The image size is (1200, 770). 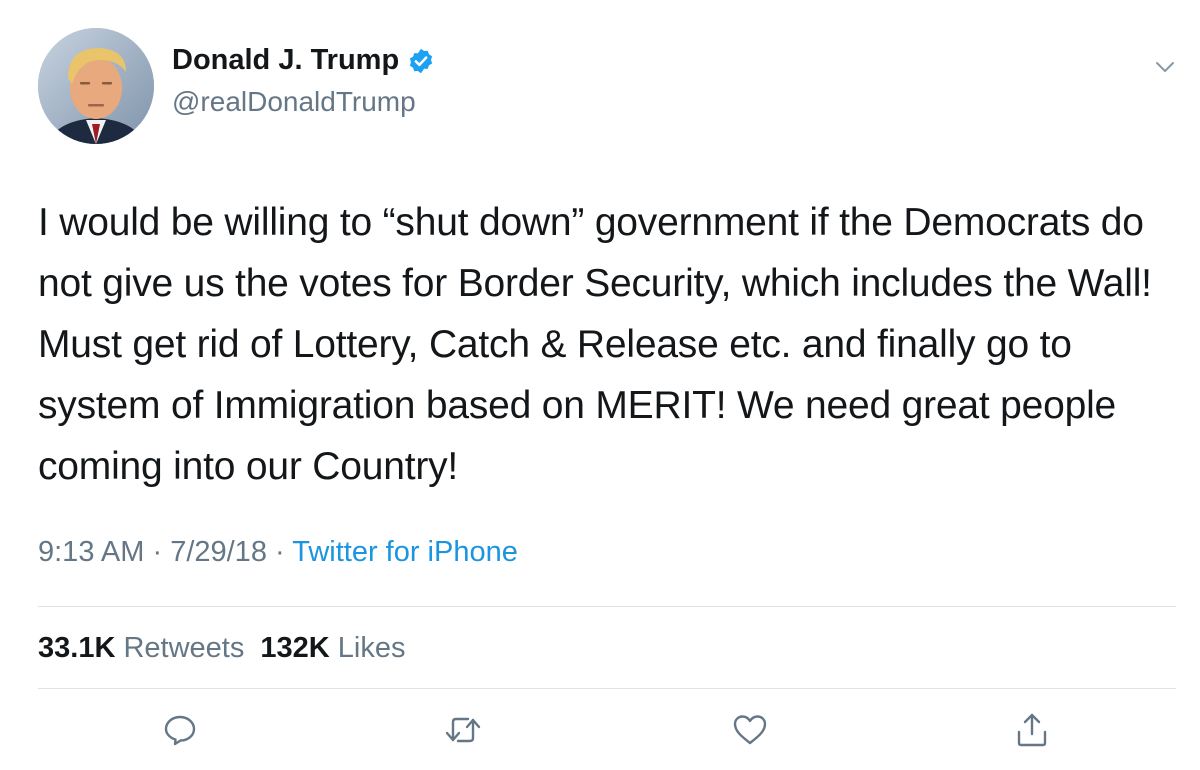 I want to click on retweets-stat: 33.1K Retweets, so click(x=145, y=648).